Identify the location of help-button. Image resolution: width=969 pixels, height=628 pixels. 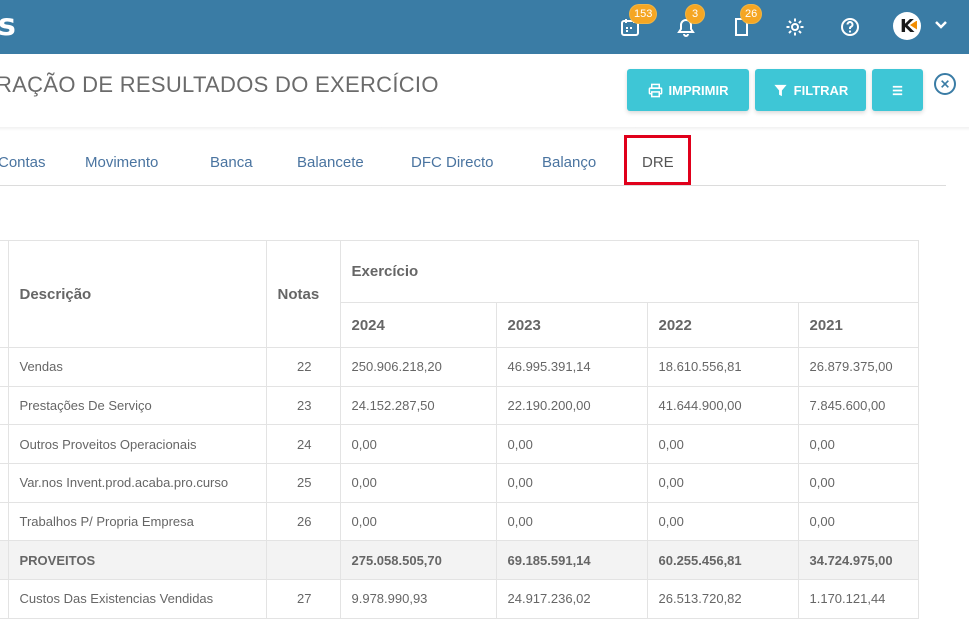
(850, 27).